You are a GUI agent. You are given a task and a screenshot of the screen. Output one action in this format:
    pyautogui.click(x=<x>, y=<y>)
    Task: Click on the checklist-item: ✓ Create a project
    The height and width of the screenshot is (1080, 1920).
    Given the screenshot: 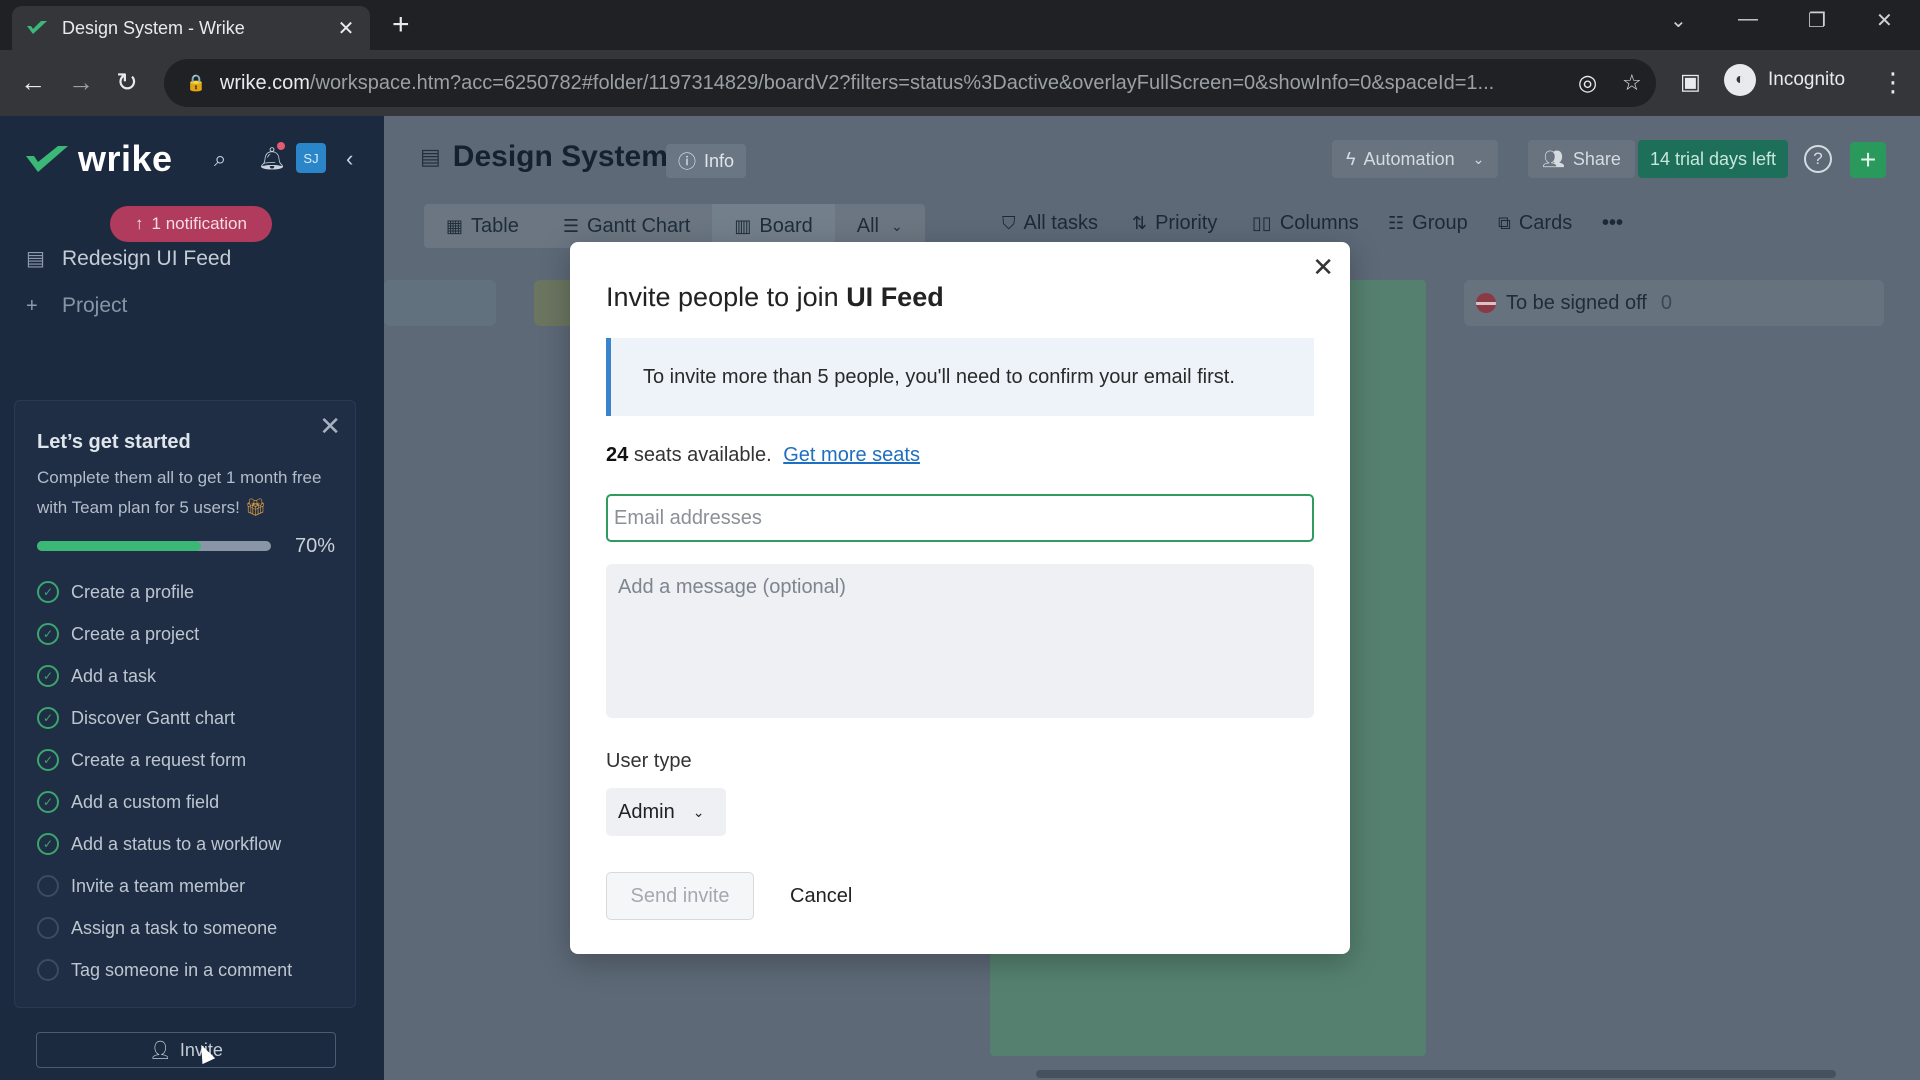 What is the action you would take?
    pyautogui.click(x=164, y=634)
    